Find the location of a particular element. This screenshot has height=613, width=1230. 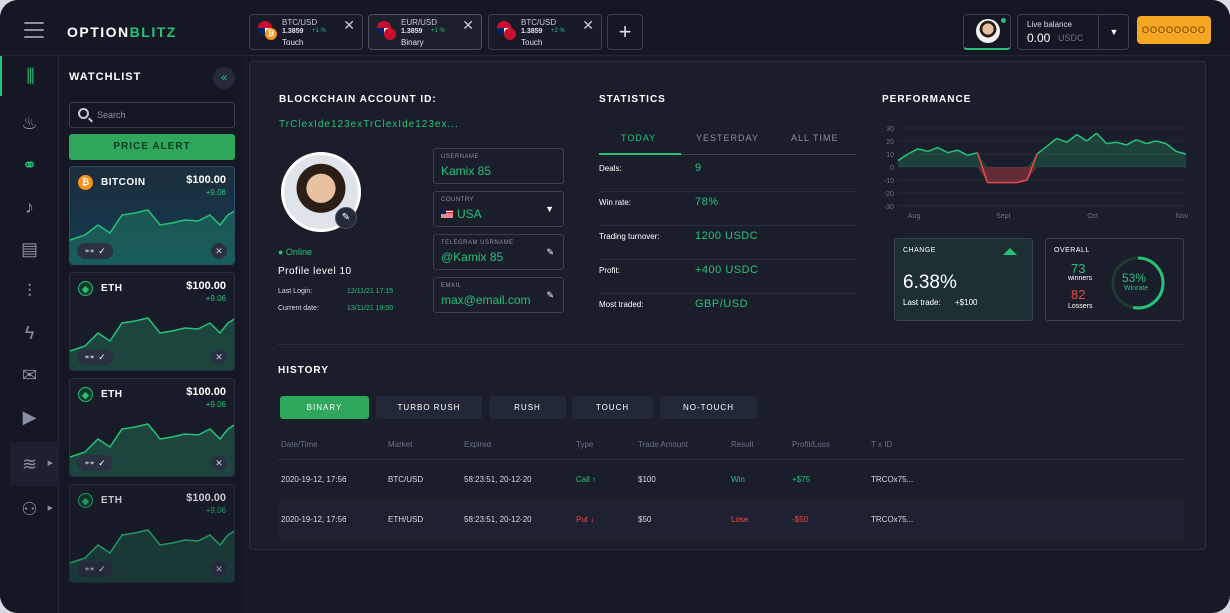

profile-button is located at coordinates (987, 32).